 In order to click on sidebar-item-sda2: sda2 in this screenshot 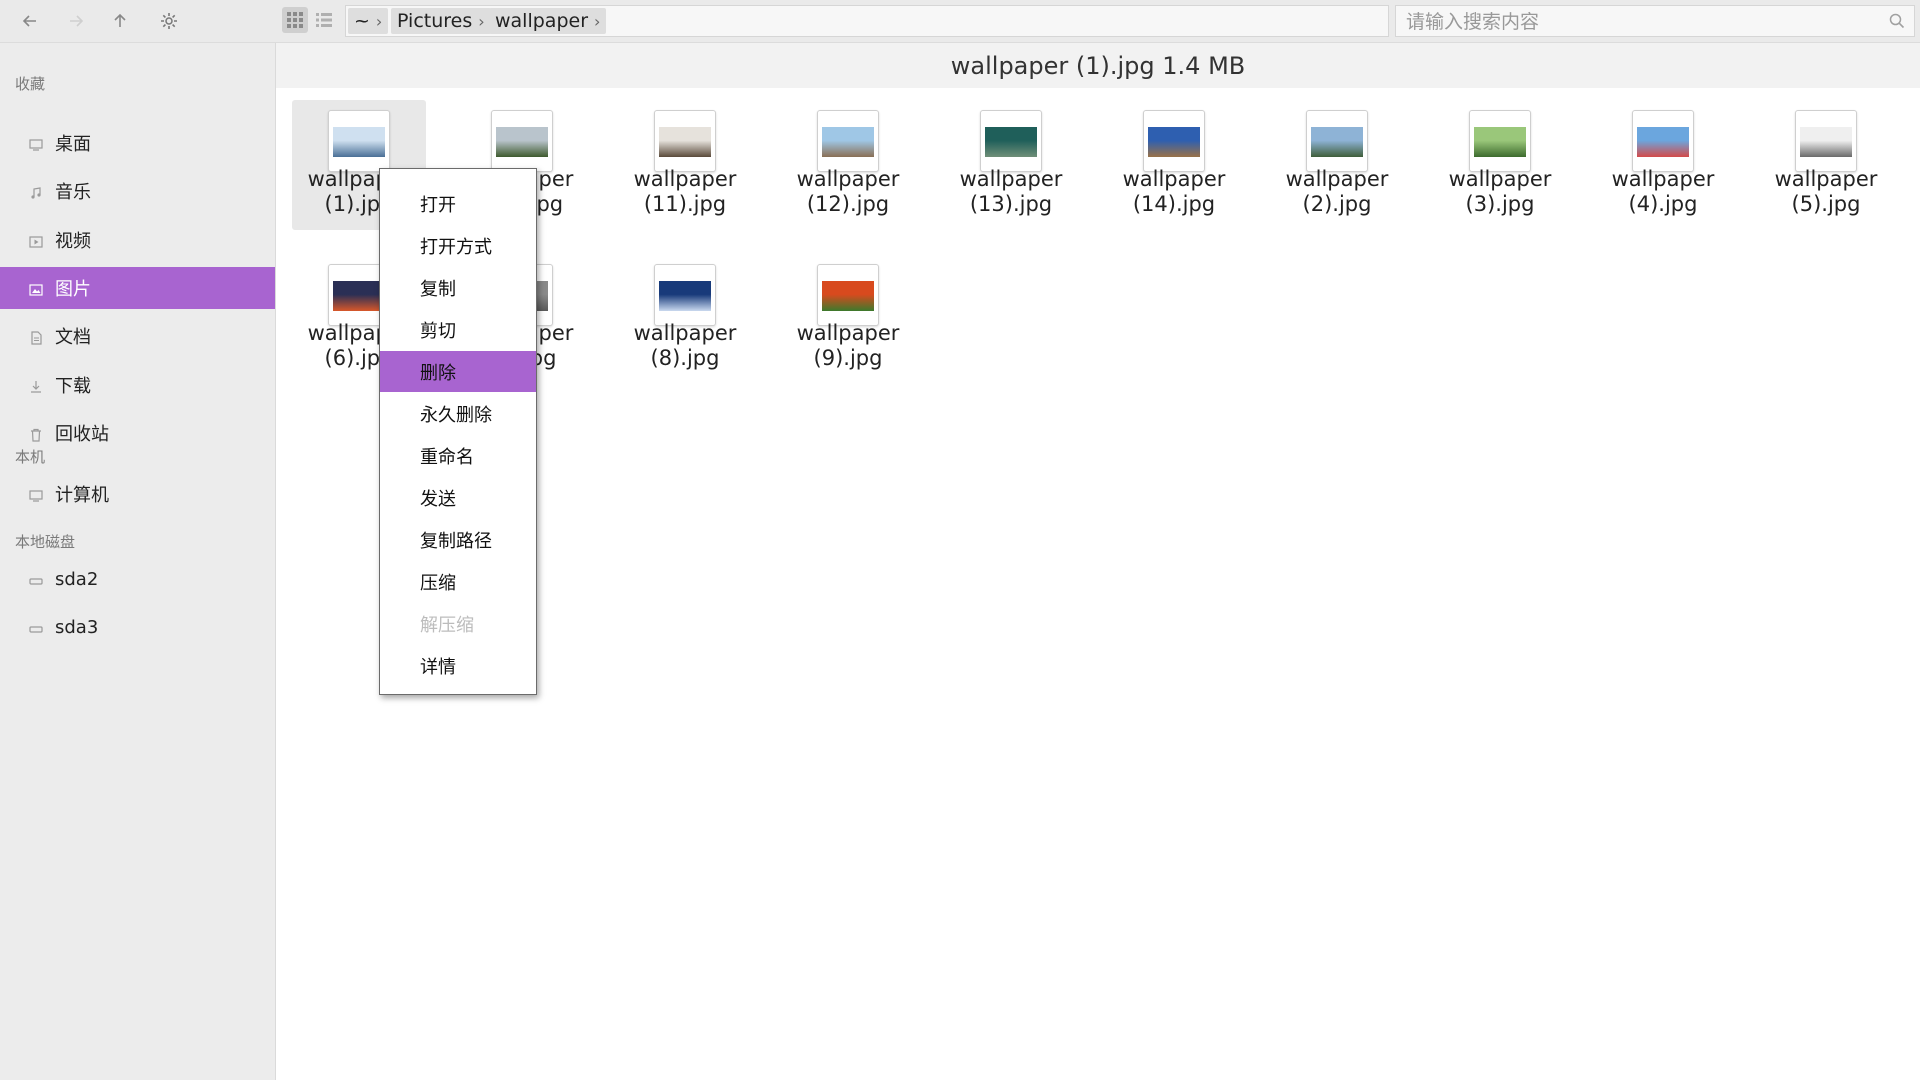, I will do `click(137, 579)`.